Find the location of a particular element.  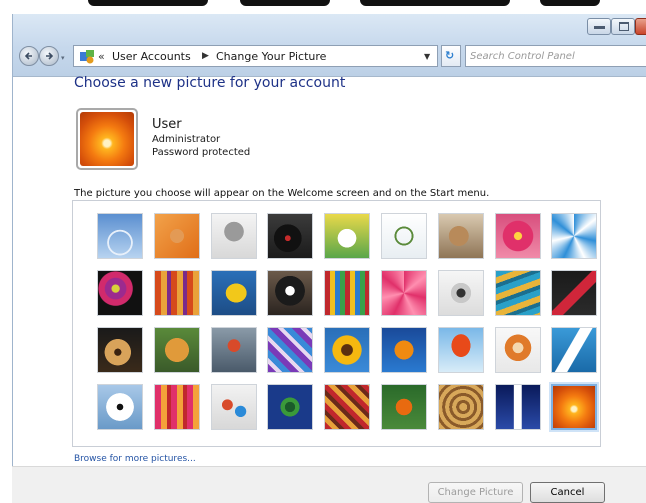

picture-soccer-ball is located at coordinates (120, 407).